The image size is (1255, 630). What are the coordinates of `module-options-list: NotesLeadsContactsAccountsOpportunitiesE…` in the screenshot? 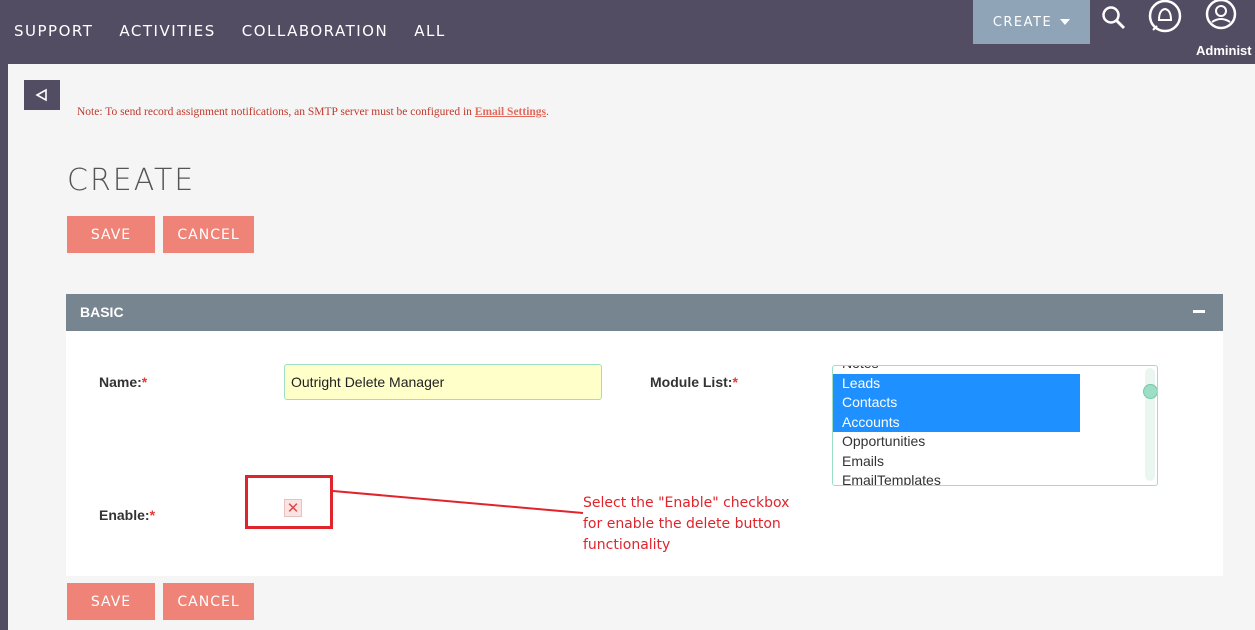 It's located at (956, 425).